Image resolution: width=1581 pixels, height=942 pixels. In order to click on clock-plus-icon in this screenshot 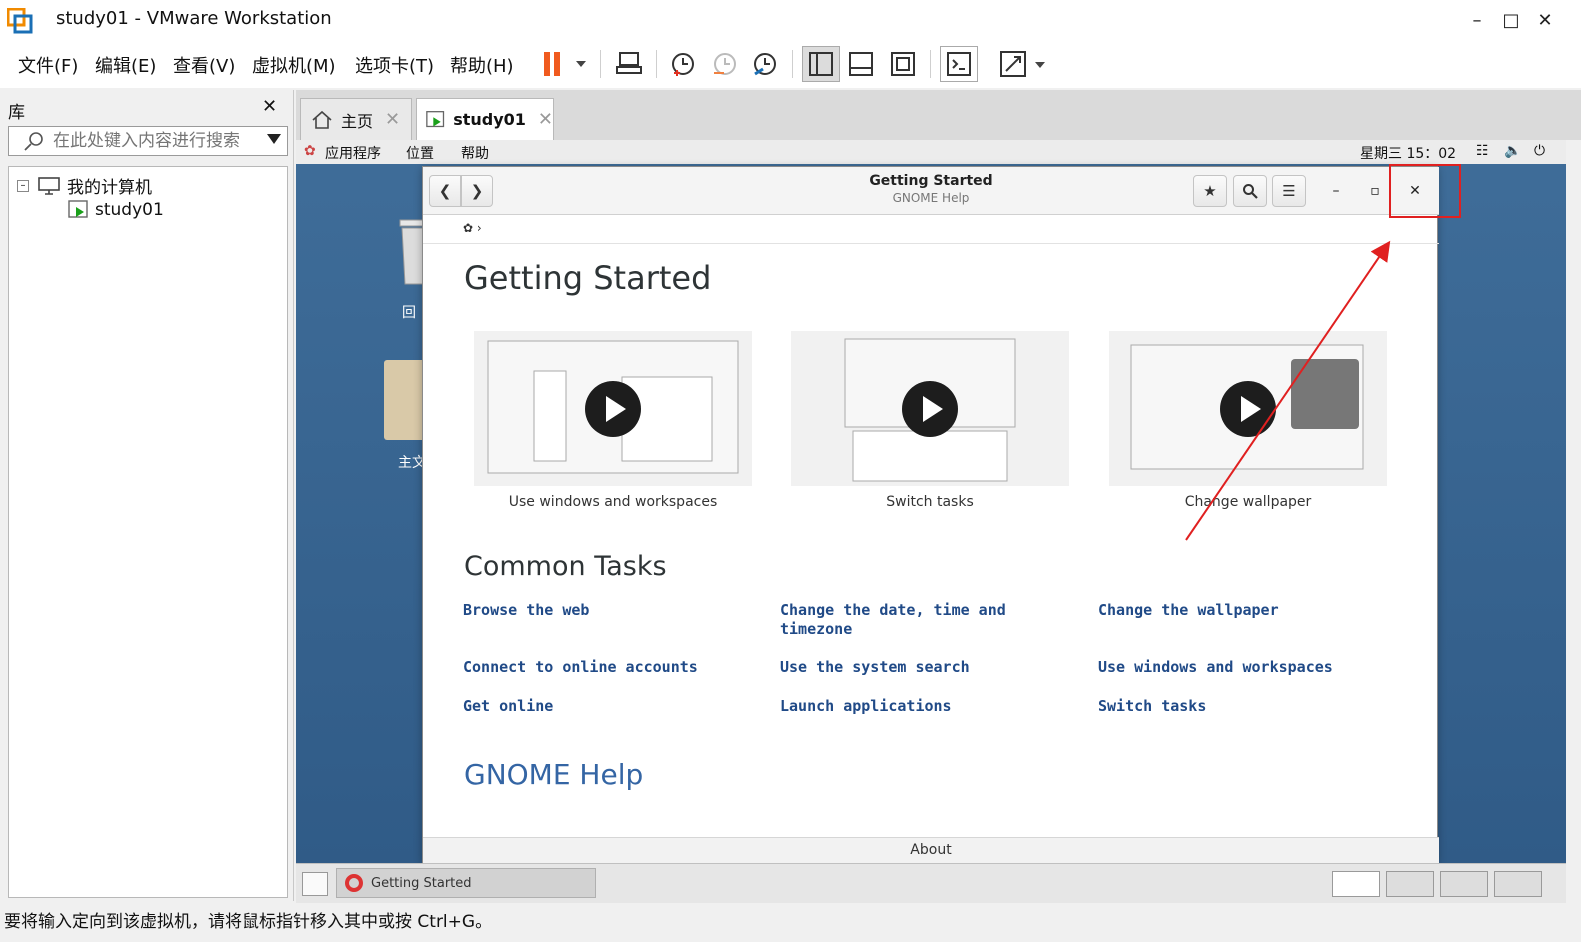, I will do `click(683, 64)`.